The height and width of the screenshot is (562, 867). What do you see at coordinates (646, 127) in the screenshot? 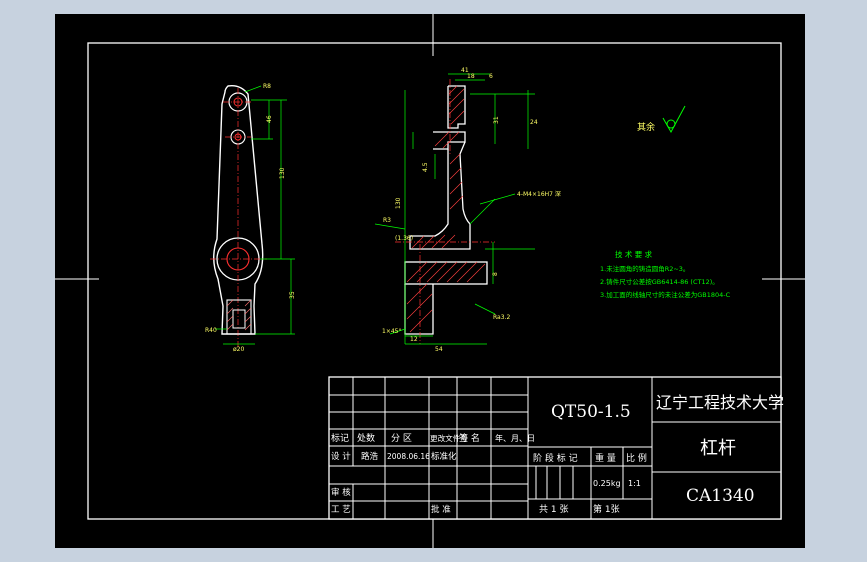
I see `surface-finish-label: 其余` at bounding box center [646, 127].